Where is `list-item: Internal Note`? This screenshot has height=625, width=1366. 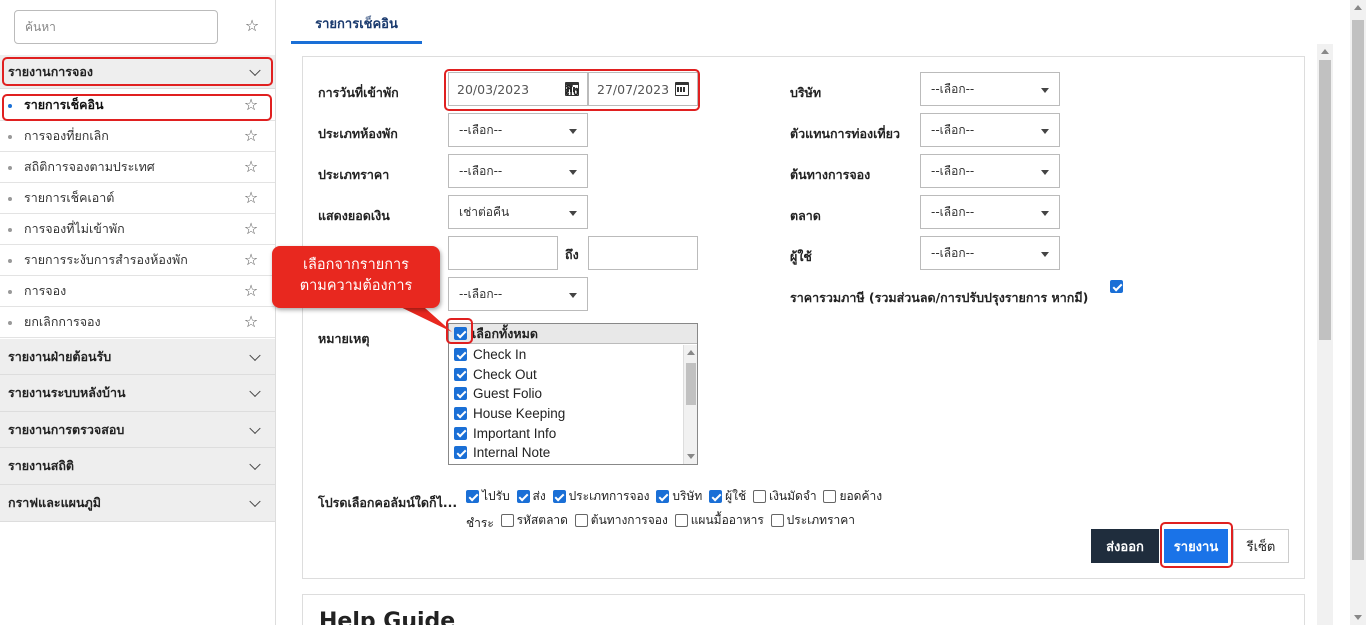 list-item: Internal Note is located at coordinates (566, 453).